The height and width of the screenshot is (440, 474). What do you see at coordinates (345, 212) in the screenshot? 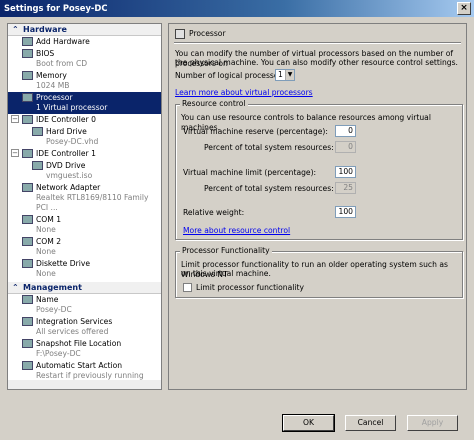
I see `weight-input: 100` at bounding box center [345, 212].